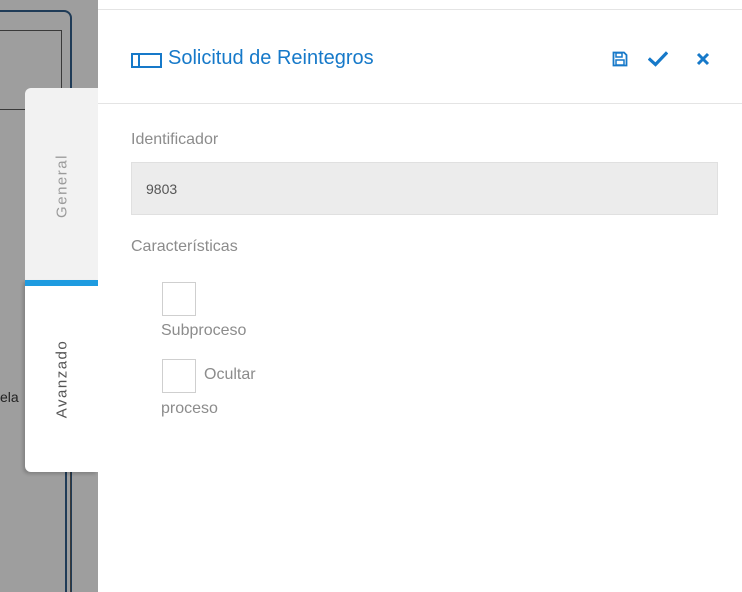 The height and width of the screenshot is (592, 742). Describe the element at coordinates (179, 299) in the screenshot. I see `subproceso-checkbox` at that location.